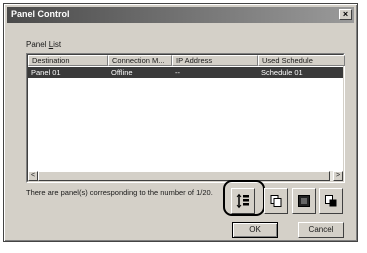  I want to click on callout-highlight-ring, so click(244, 198).